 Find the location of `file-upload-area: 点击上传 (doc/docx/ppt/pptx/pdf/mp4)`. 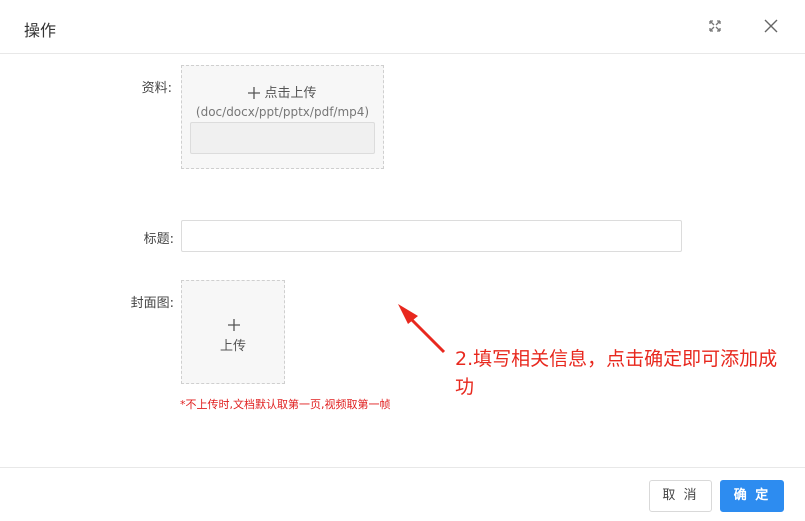

file-upload-area: 点击上传 (doc/docx/ppt/pptx/pdf/mp4) is located at coordinates (282, 117).